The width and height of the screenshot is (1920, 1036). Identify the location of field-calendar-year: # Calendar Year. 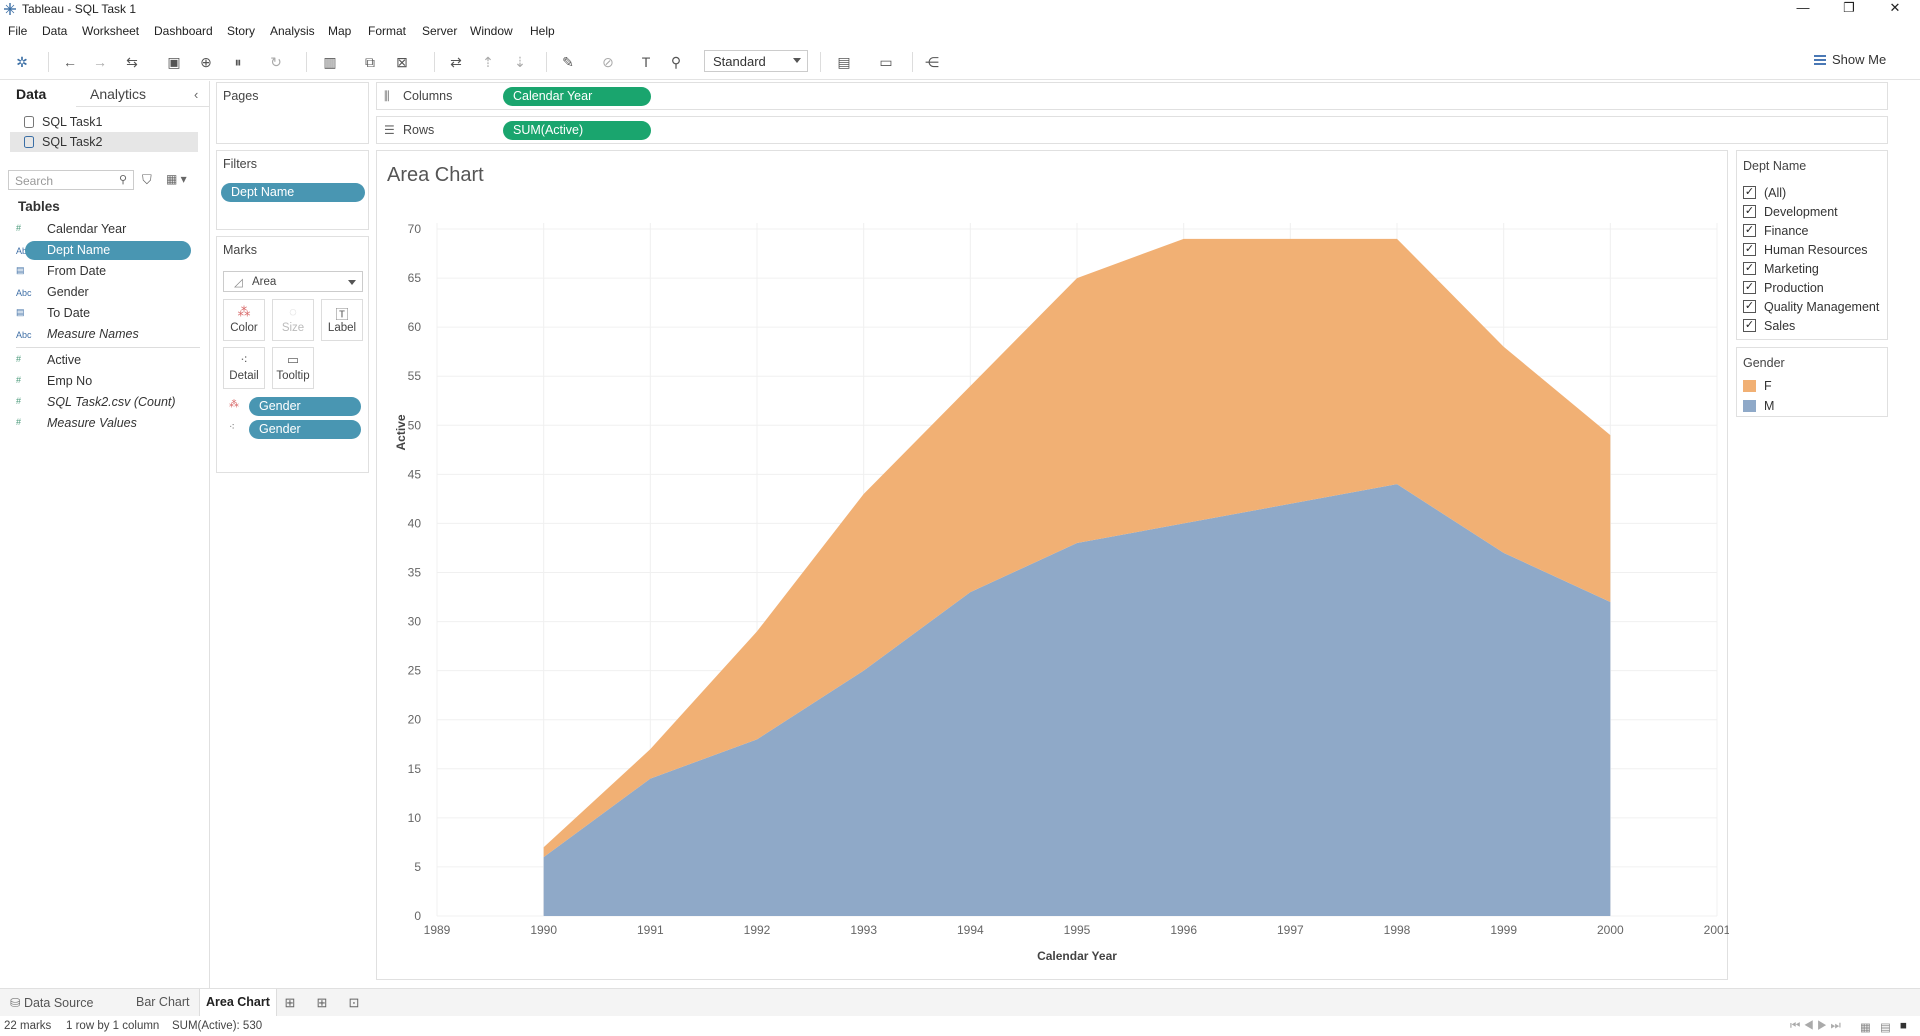
(111, 230).